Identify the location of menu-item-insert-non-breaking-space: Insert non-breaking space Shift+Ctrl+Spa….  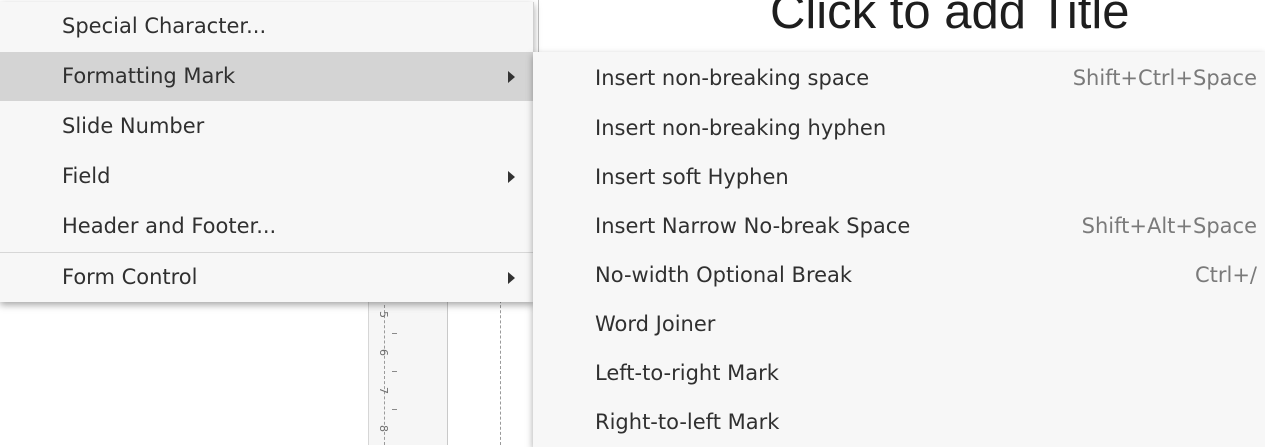
(899, 78).